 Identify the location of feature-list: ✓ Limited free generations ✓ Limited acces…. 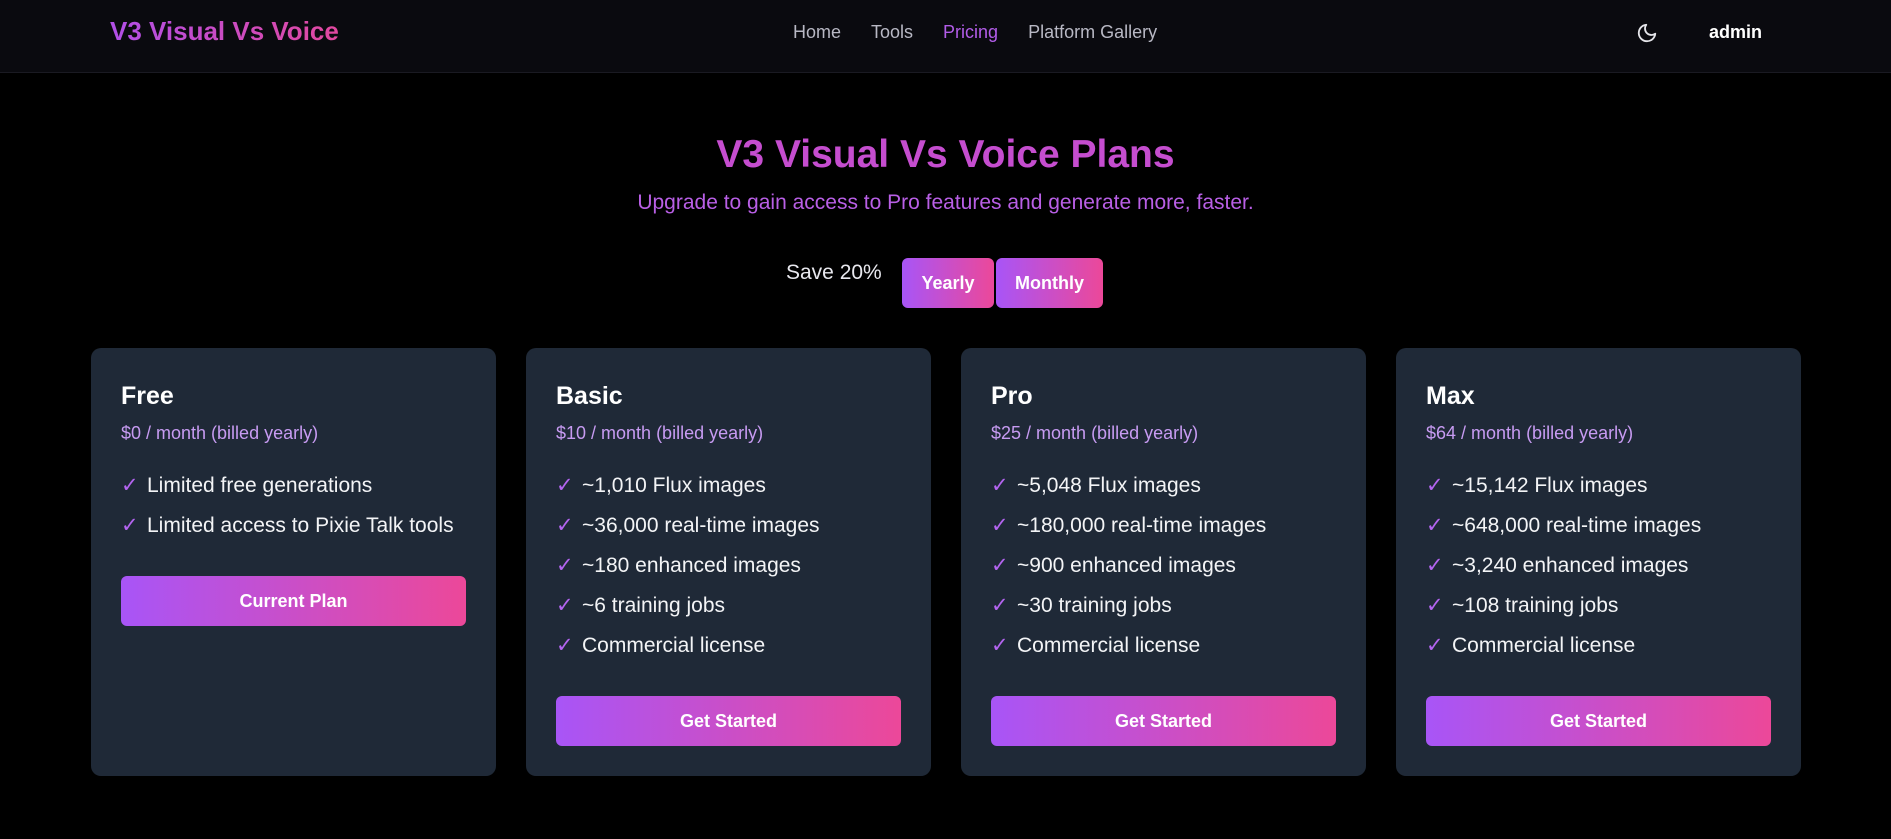
(287, 506).